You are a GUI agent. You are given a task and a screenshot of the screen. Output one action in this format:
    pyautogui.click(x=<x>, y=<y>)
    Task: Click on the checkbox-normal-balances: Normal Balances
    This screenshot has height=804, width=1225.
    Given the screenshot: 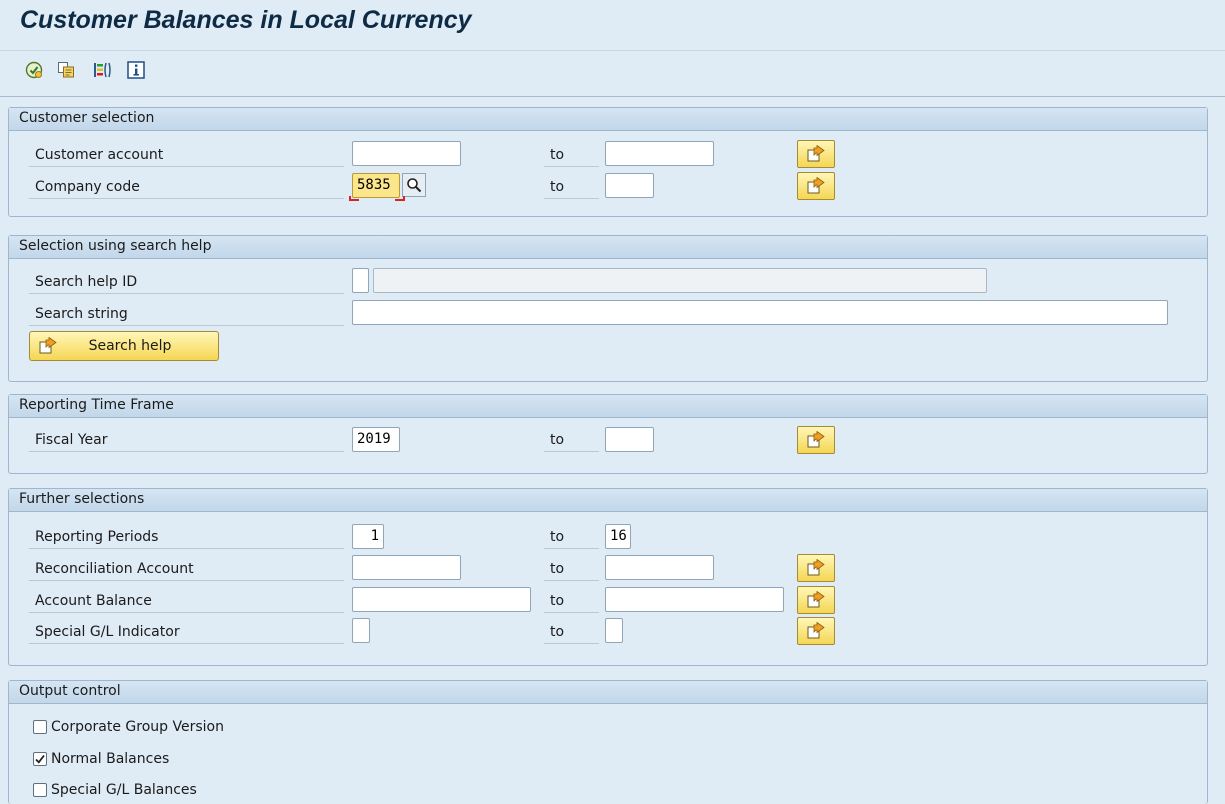 What is the action you would take?
    pyautogui.click(x=101, y=759)
    